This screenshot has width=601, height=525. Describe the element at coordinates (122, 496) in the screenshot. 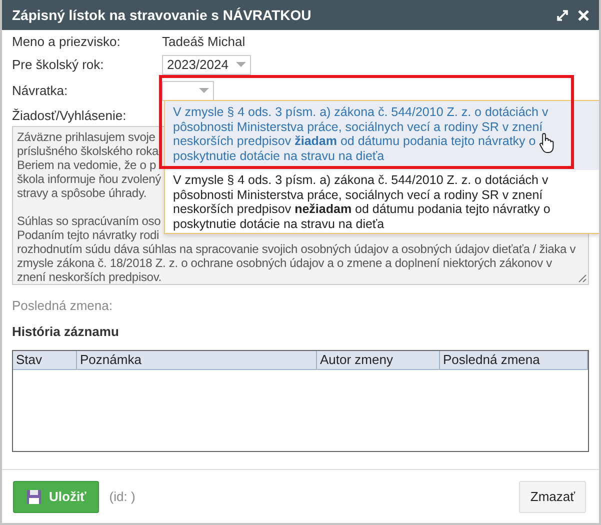

I see `record-id: (id: )` at that location.